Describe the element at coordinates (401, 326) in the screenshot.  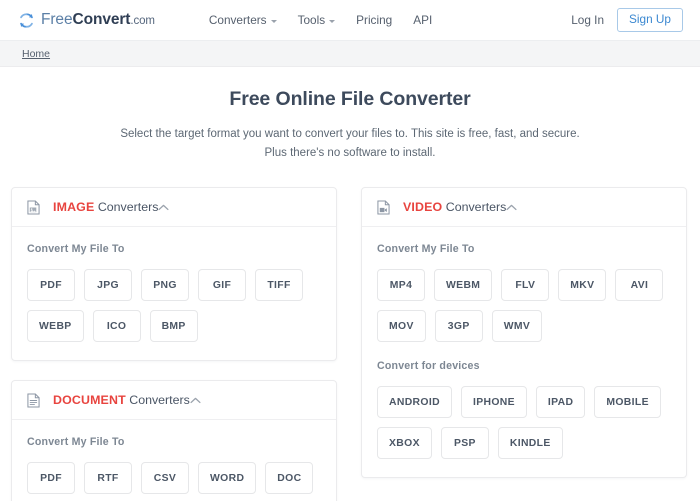
I see `format-button-mov: MOV` at that location.